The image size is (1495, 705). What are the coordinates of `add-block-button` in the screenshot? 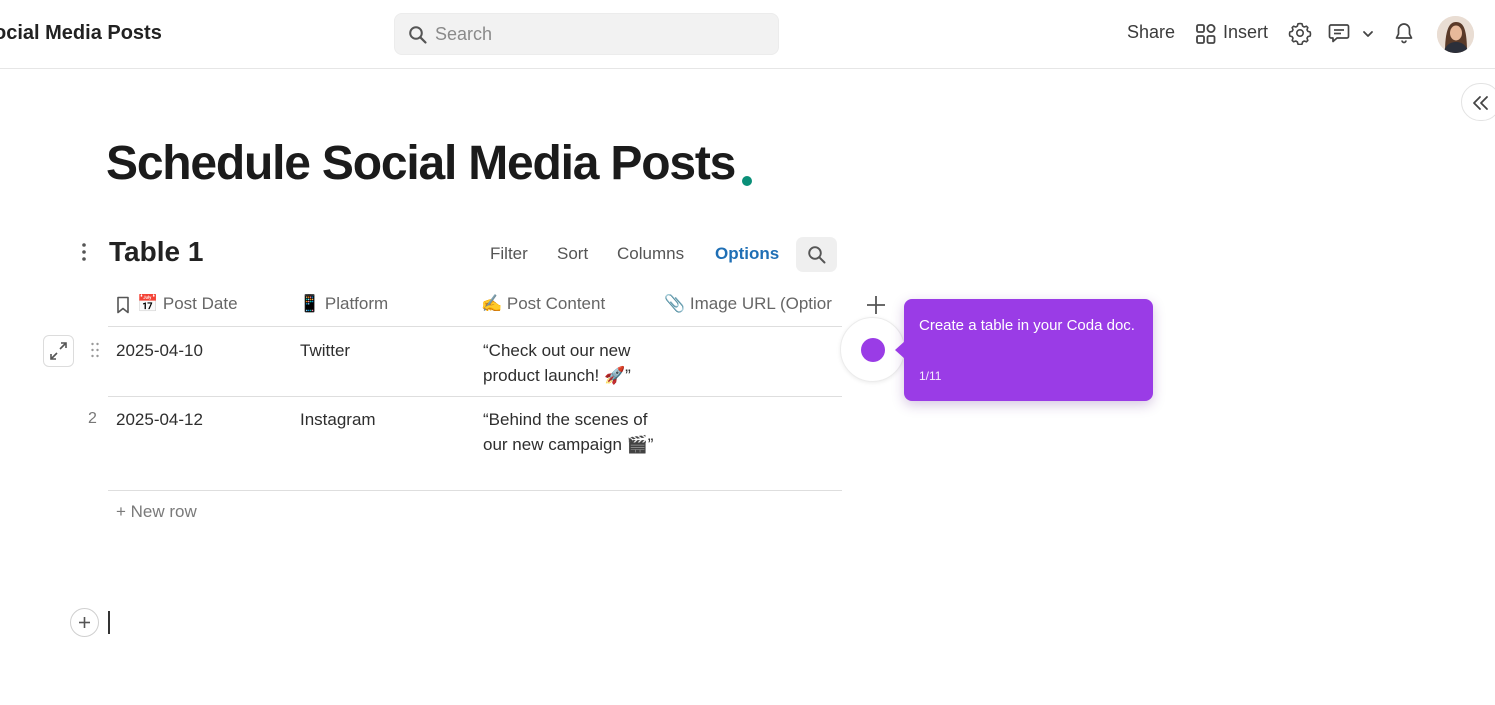 It's located at (84, 622).